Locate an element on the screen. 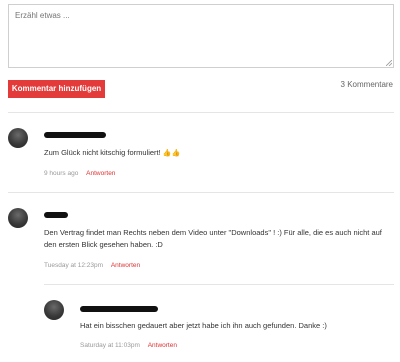 The width and height of the screenshot is (400, 362). resize-grip-icon is located at coordinates (389, 63).